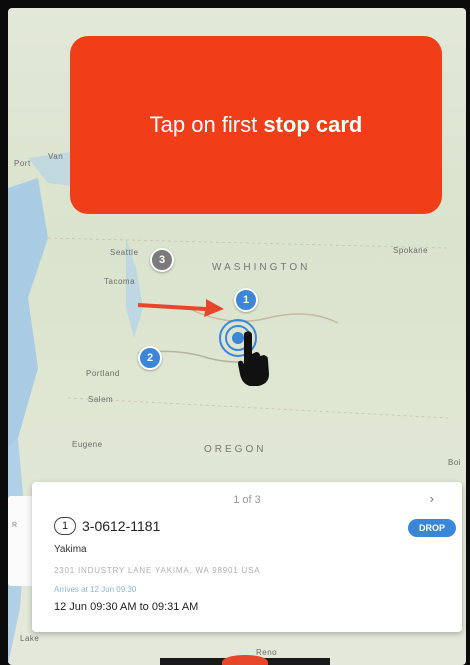 The height and width of the screenshot is (665, 470). What do you see at coordinates (245, 660) in the screenshot?
I see `bottom-action-button` at bounding box center [245, 660].